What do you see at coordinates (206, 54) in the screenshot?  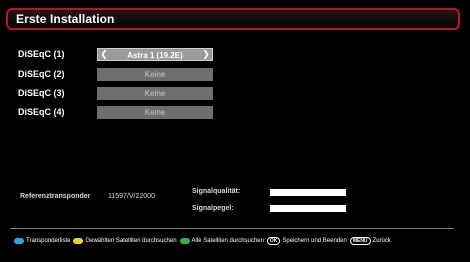 I see `chevron-right-icon: ❯` at bounding box center [206, 54].